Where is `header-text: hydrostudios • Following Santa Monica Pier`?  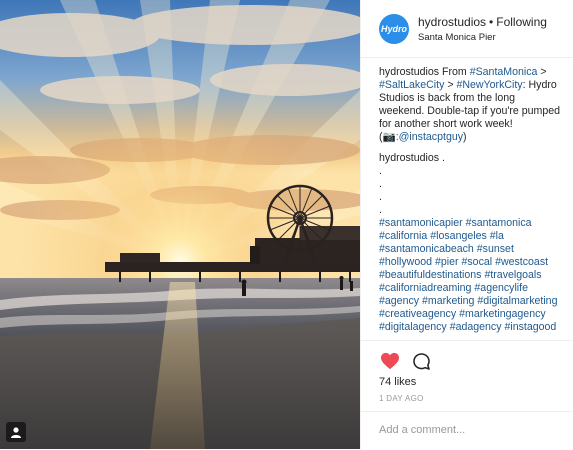
header-text: hydrostudios • Following Santa Monica Pier is located at coordinates (482, 29).